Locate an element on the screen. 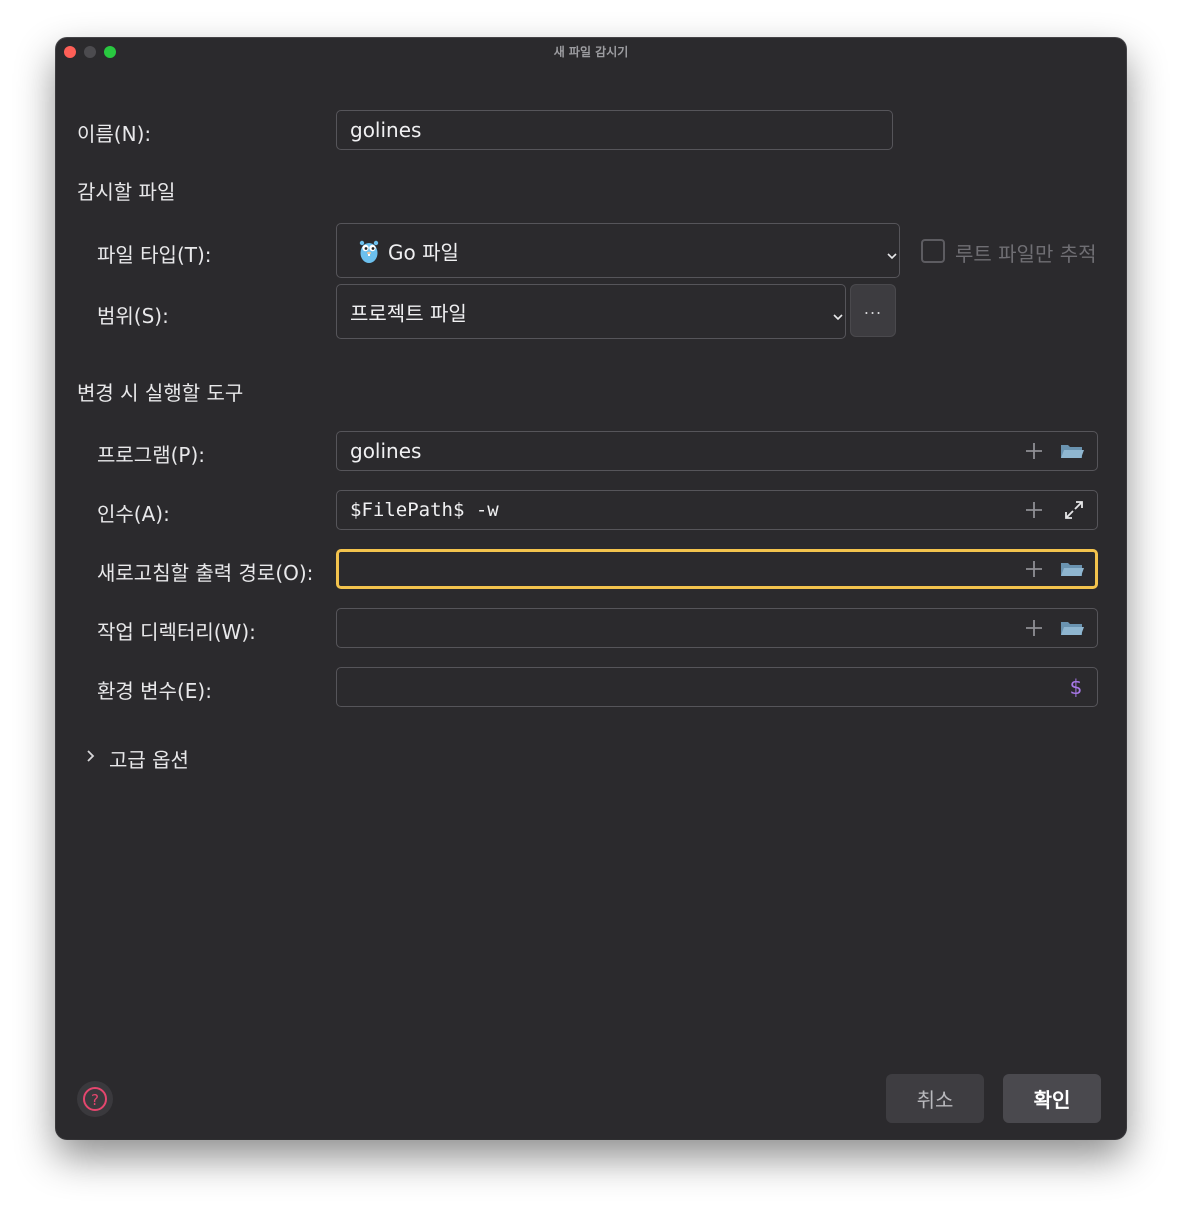 This screenshot has height=1214, width=1182. cancel-button: 취소 is located at coordinates (935, 1098).